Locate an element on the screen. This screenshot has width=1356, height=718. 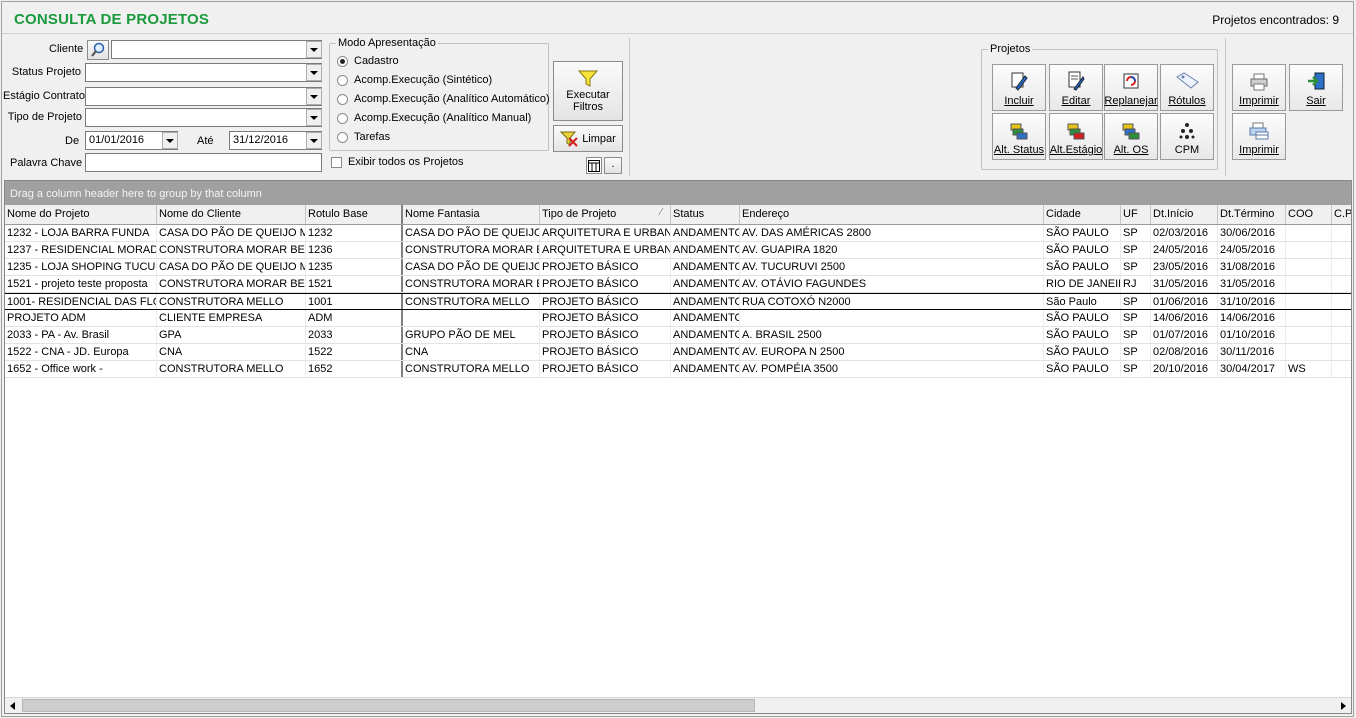
executar-filtros-button: Executar Filtros is located at coordinates (588, 91).